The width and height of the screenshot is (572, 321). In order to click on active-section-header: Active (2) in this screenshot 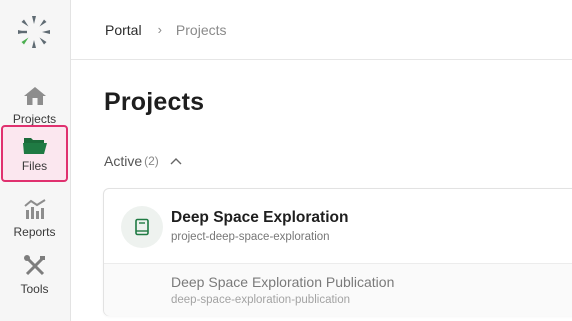, I will do `click(143, 161)`.